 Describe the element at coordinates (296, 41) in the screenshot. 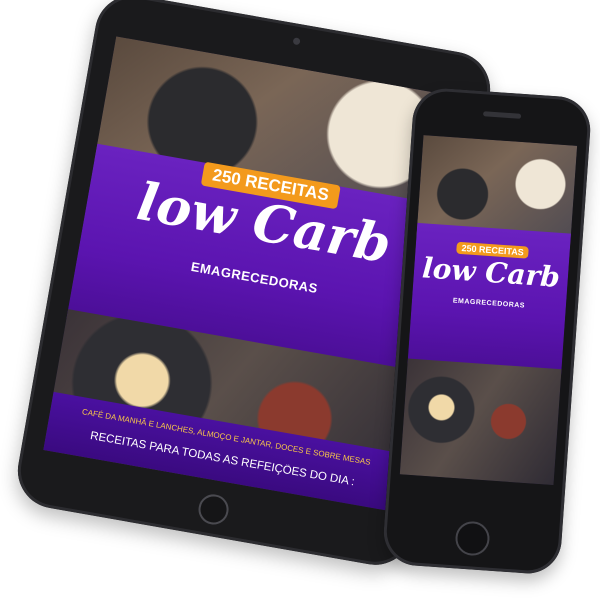

I see `tablet-camera` at that location.